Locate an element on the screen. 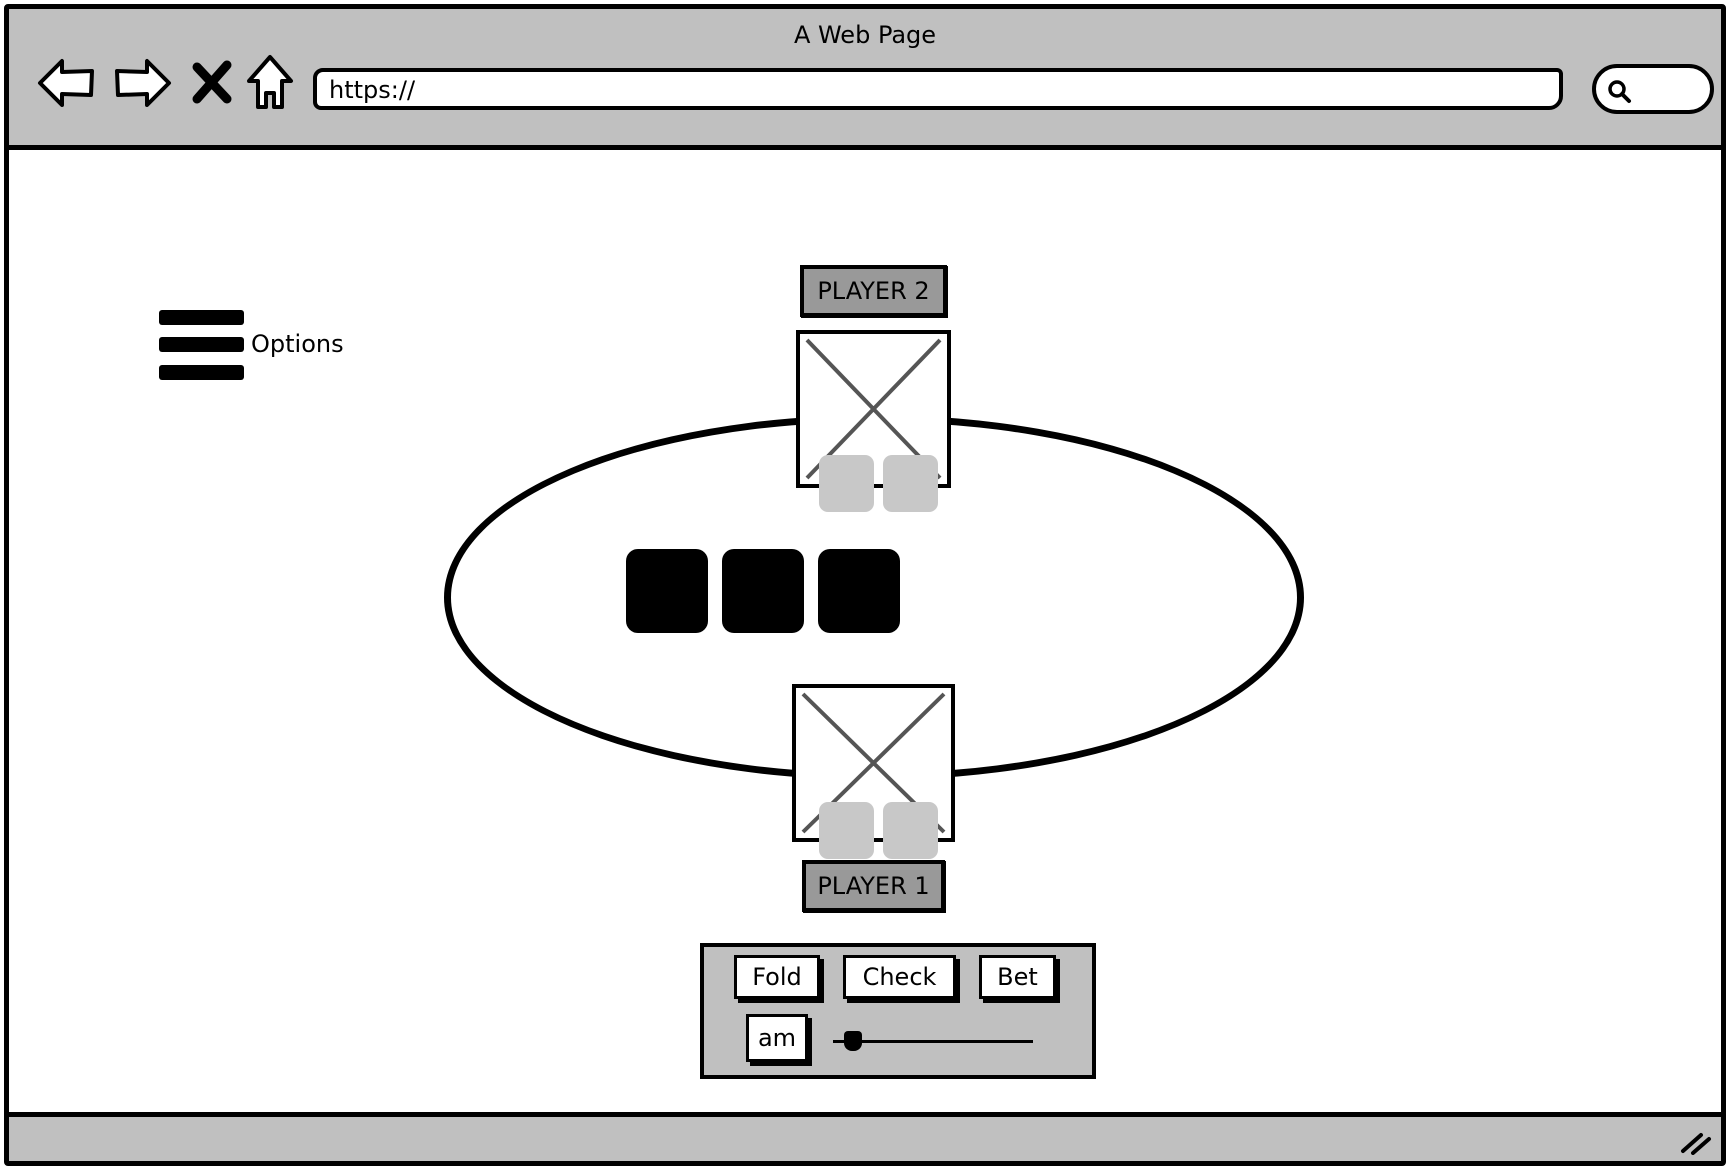 Image resolution: width=1730 pixels, height=1170 pixels. close-x-icon is located at coordinates (212, 82).